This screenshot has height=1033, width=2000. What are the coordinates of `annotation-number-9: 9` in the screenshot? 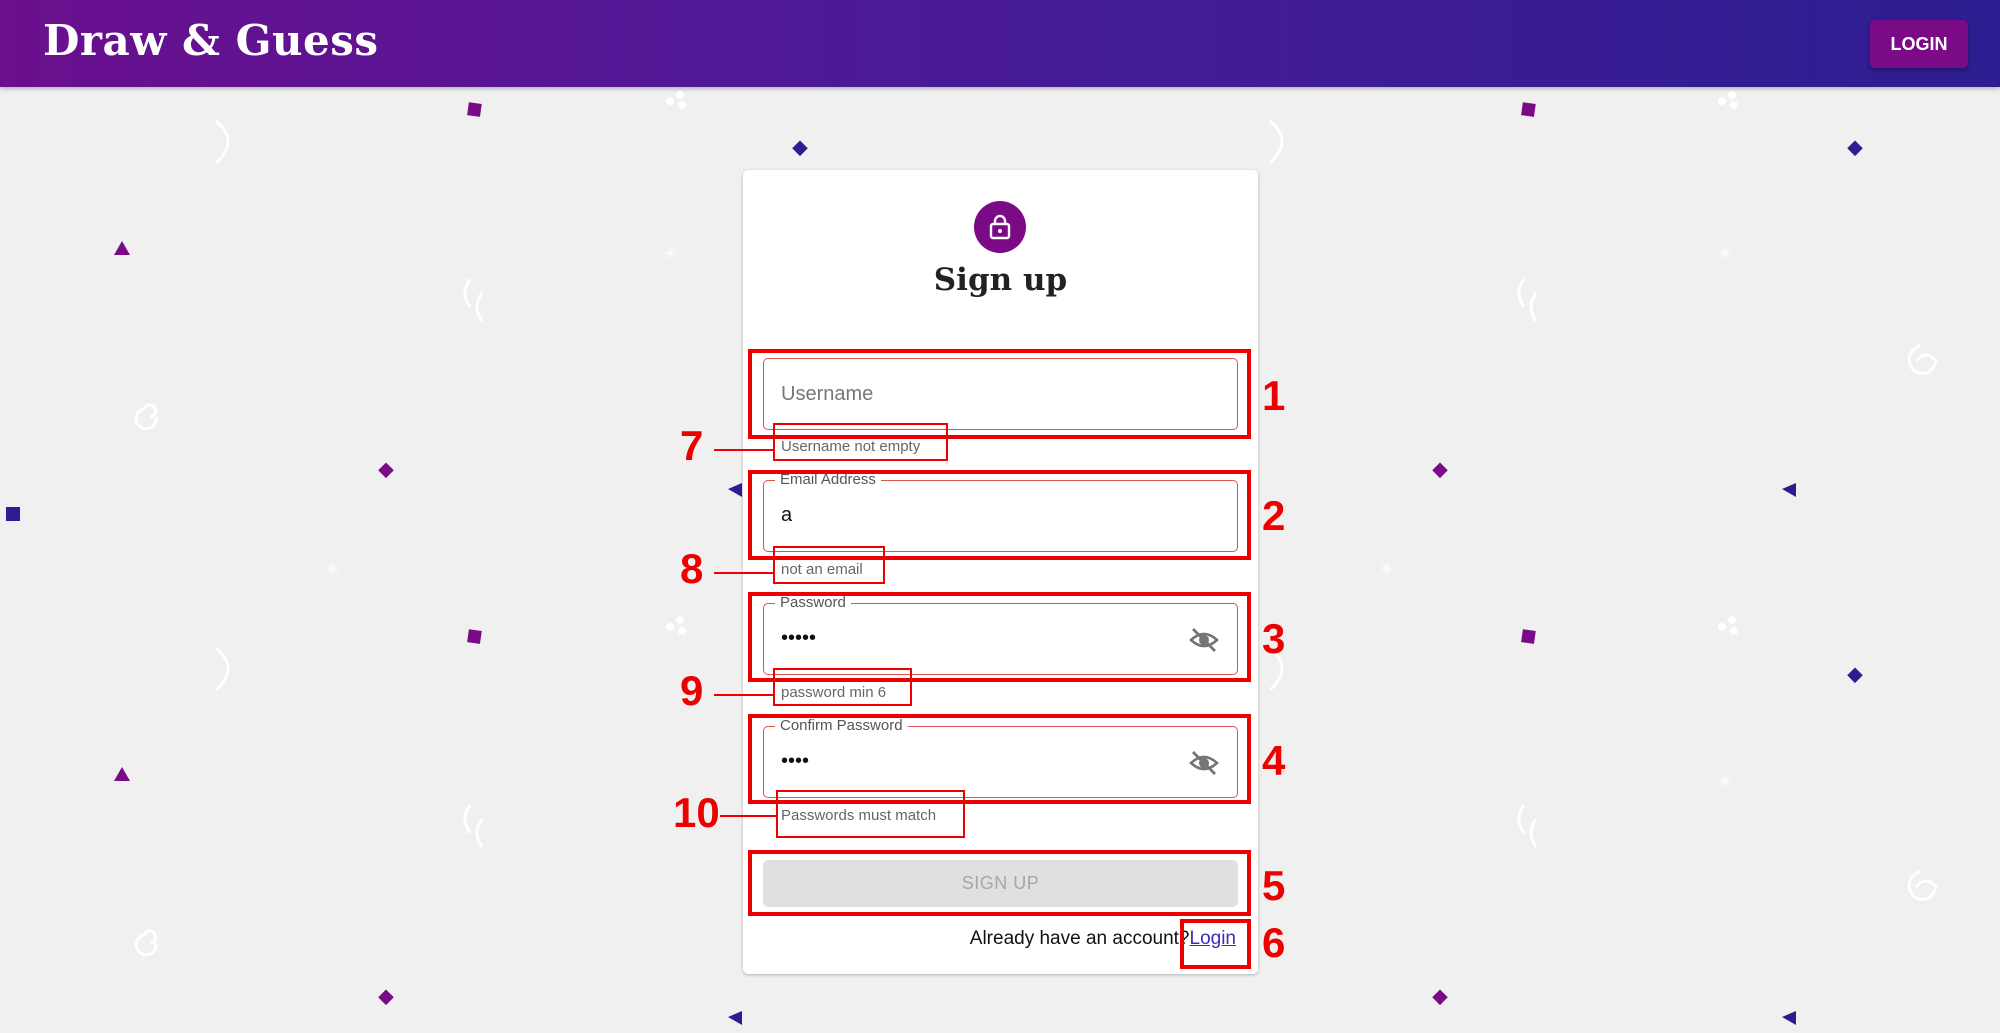 It's located at (692, 690).